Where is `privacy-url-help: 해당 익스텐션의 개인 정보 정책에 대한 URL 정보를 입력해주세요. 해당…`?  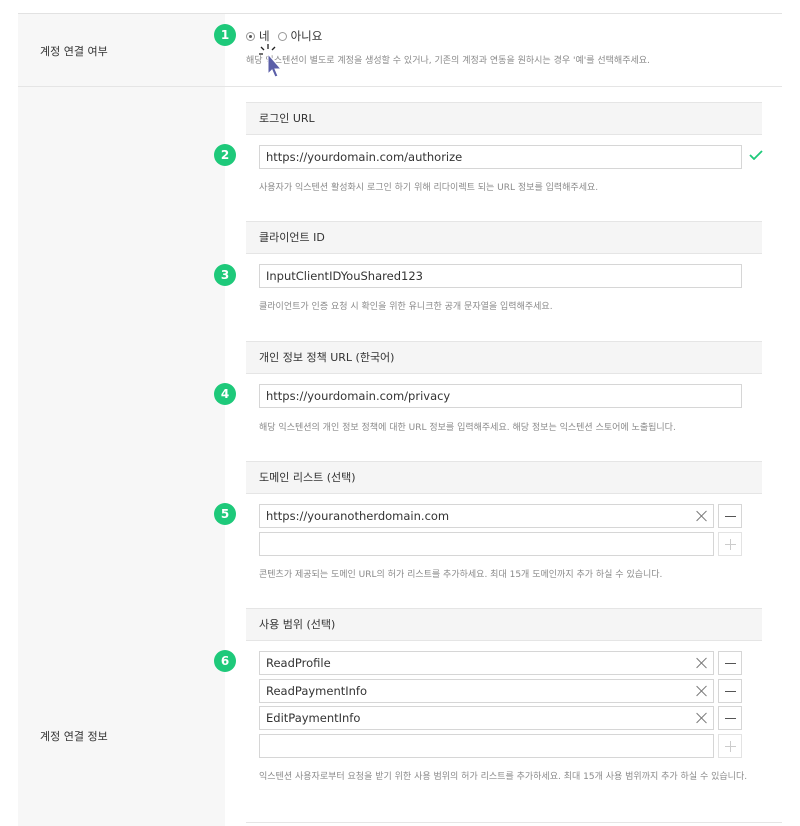 privacy-url-help: 해당 익스텐션의 개인 정보 정책에 대한 URL 정보를 입력해주세요. 해당… is located at coordinates (467, 428).